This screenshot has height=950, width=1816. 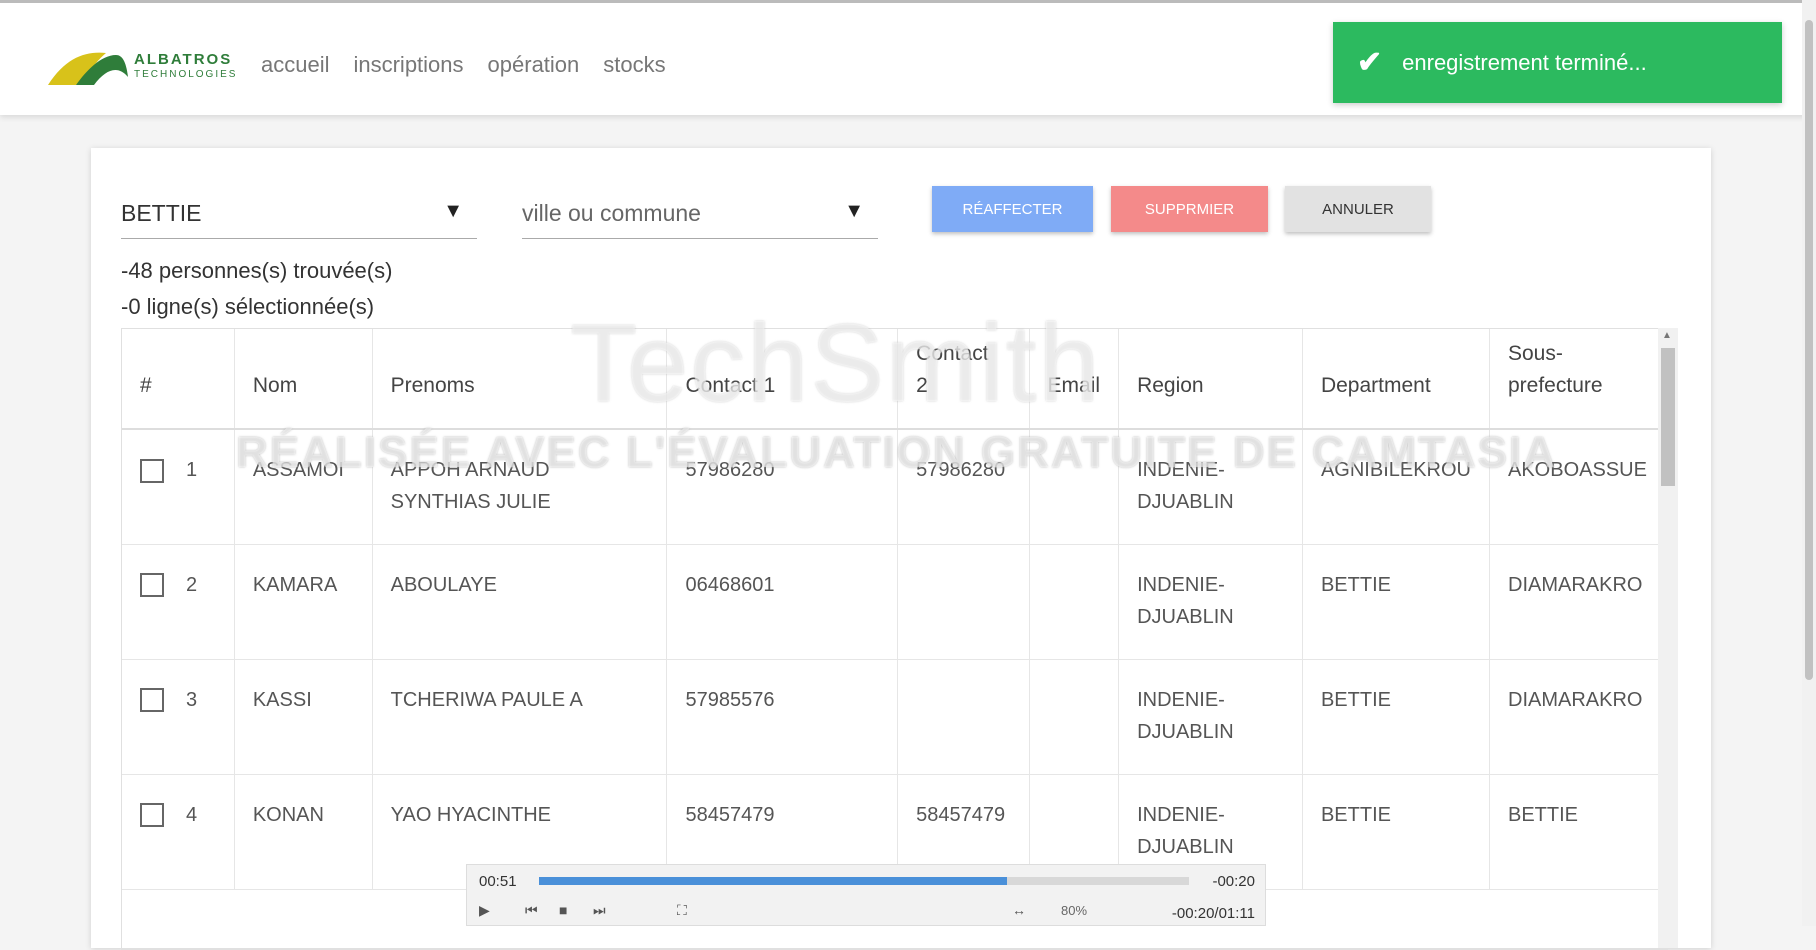 What do you see at coordinates (682, 912) in the screenshot?
I see `fit-icon: ⛶` at bounding box center [682, 912].